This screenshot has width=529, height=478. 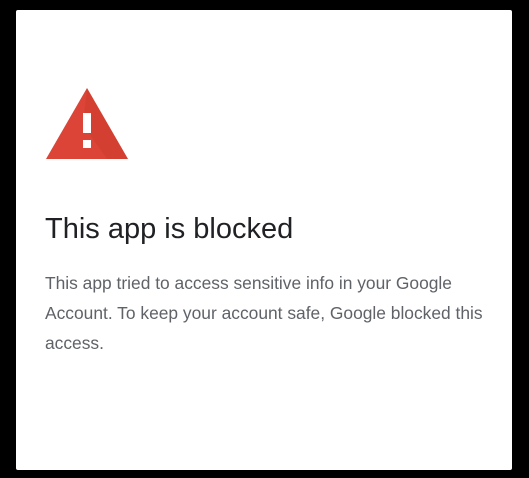 What do you see at coordinates (169, 229) in the screenshot?
I see `dialog-title: This app is blocked` at bounding box center [169, 229].